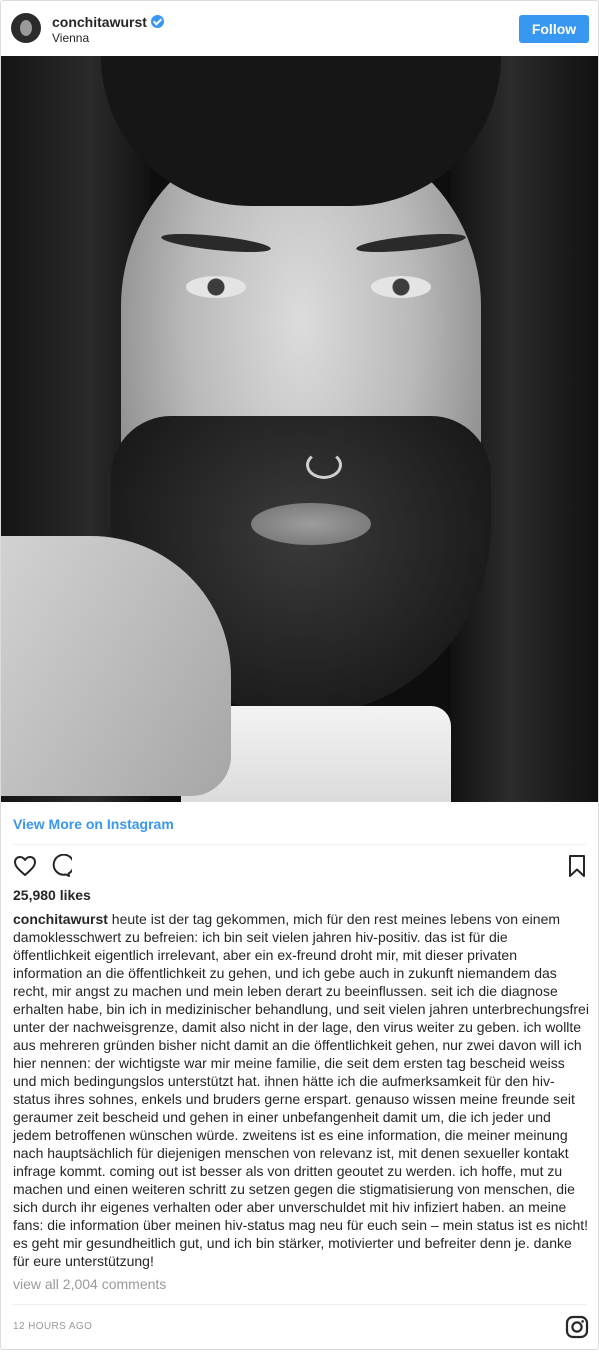 This screenshot has height=1360, width=599. Describe the element at coordinates (52, 1326) in the screenshot. I see `timestamp: 12 HOURS AGO` at that location.